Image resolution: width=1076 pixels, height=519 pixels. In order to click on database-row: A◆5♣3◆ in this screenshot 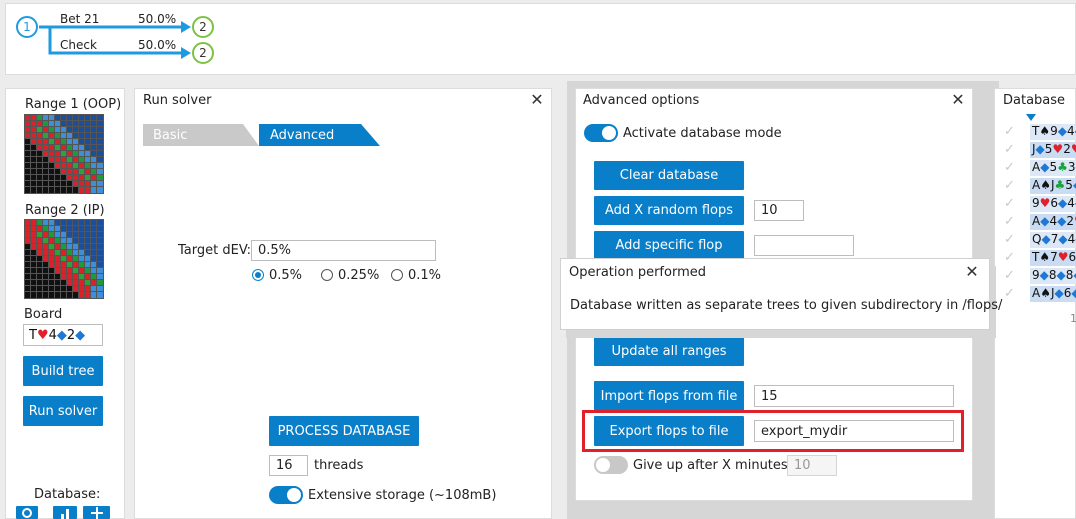, I will do `click(1053, 168)`.